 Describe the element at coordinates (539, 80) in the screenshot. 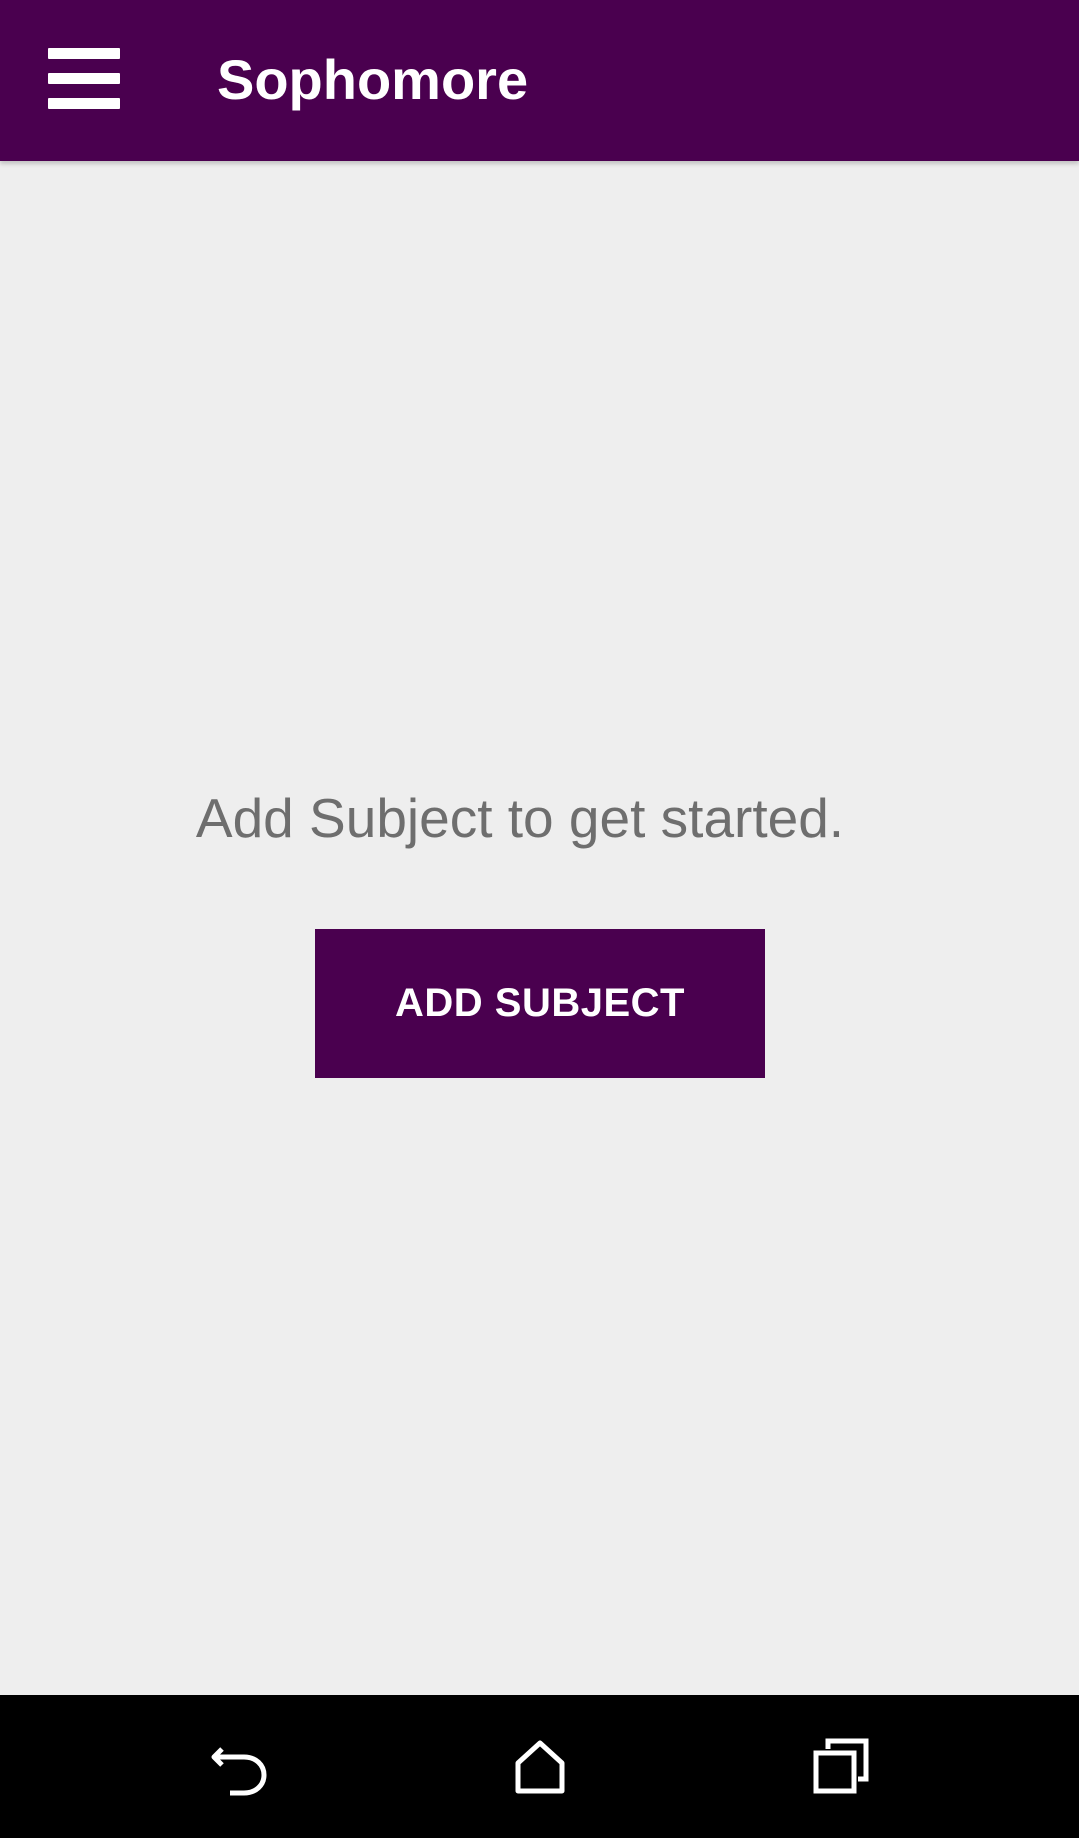

I see `app-bar: Sophomore` at that location.